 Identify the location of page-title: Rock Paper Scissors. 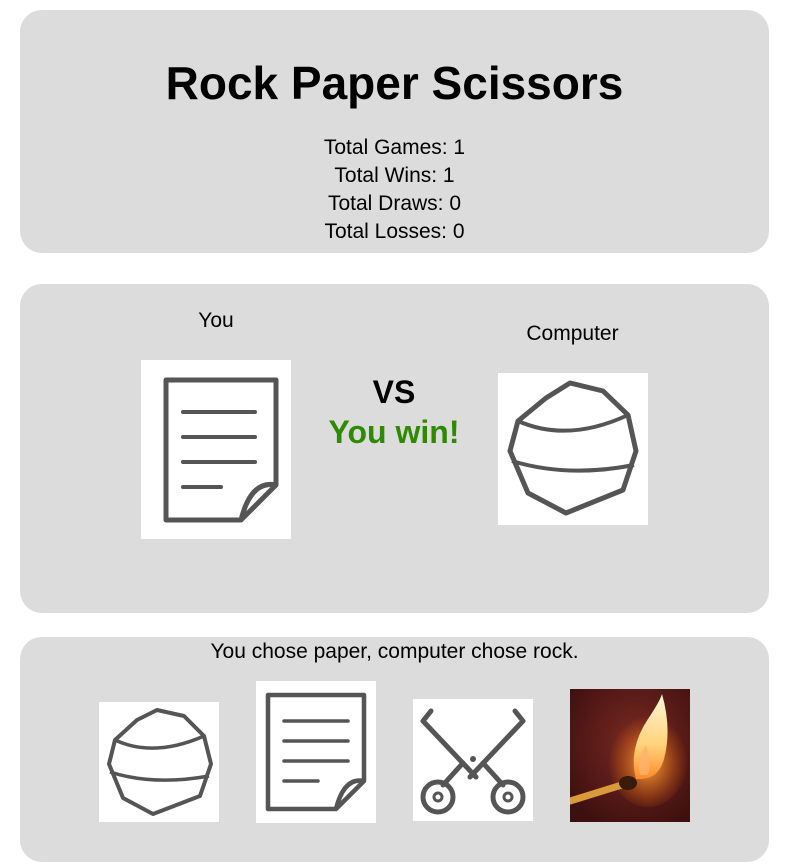
(394, 83).